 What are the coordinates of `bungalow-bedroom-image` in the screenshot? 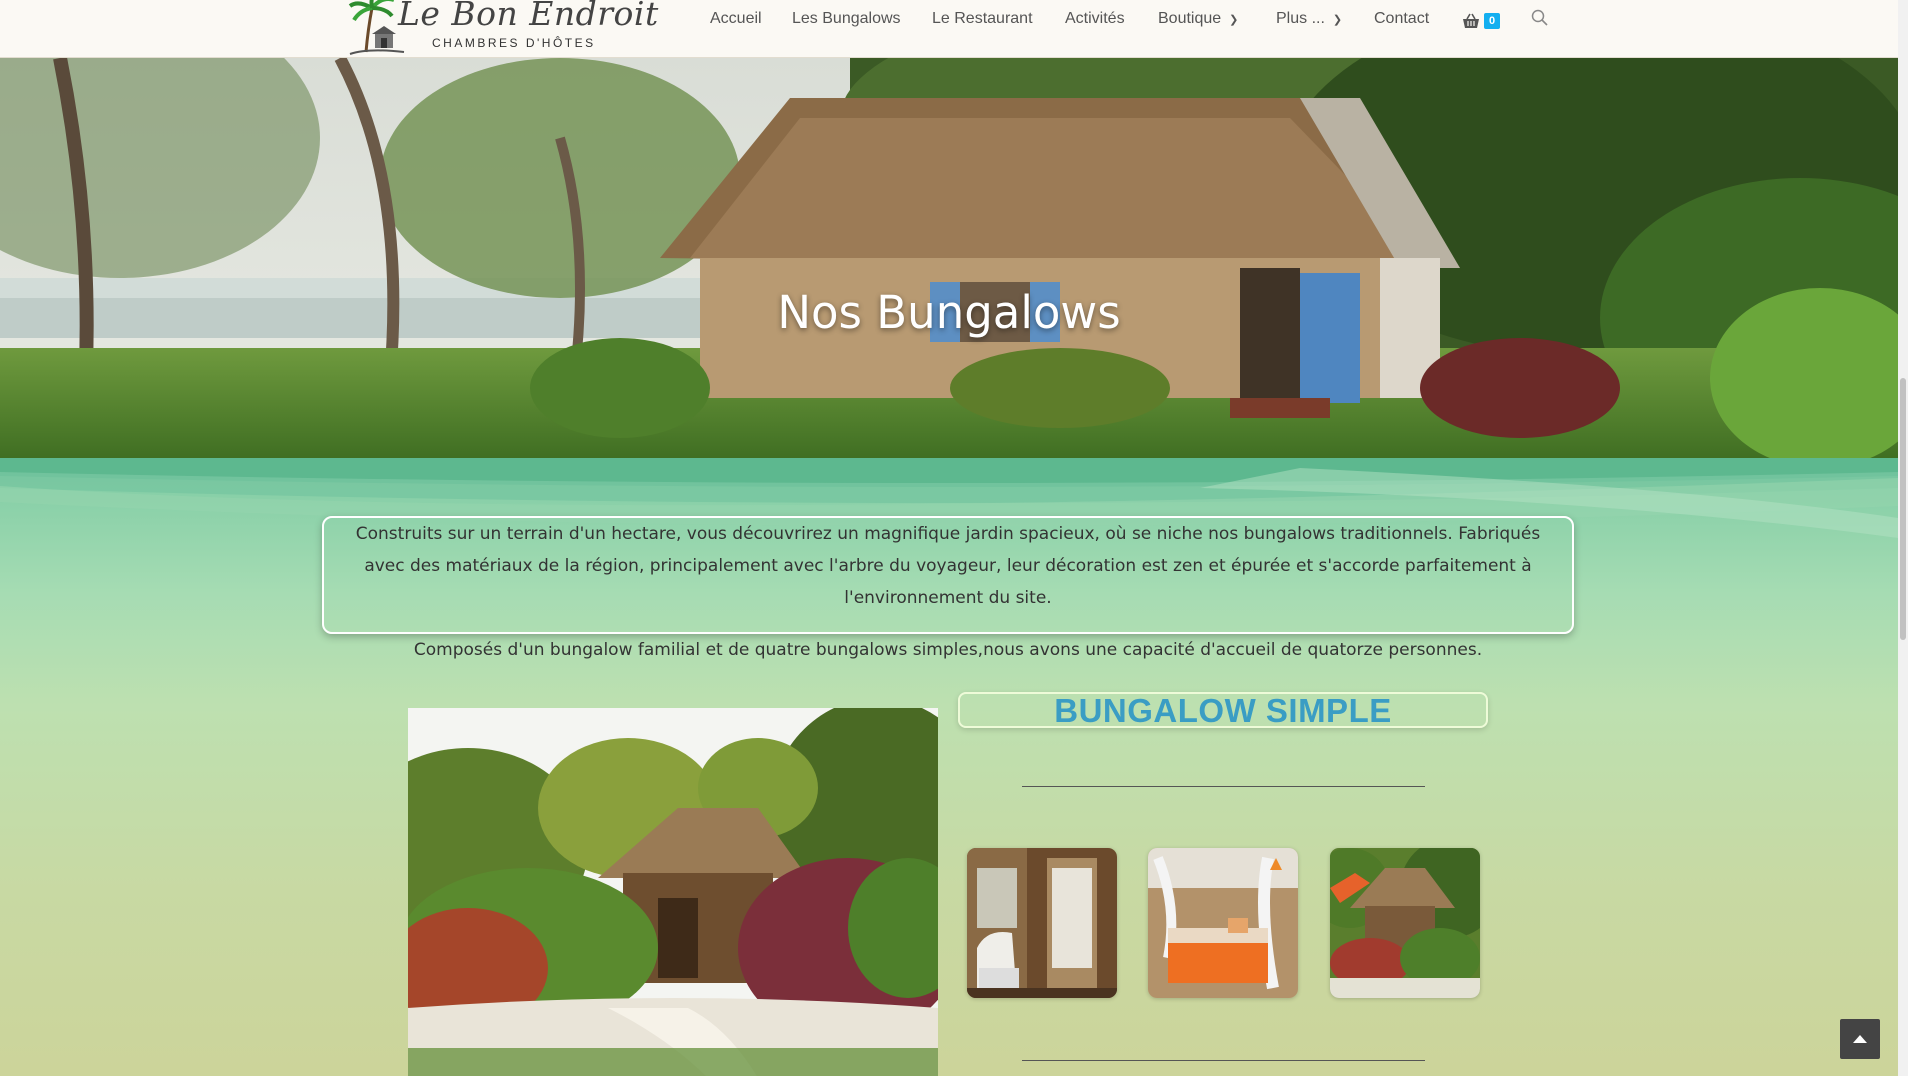 It's located at (1223, 923).